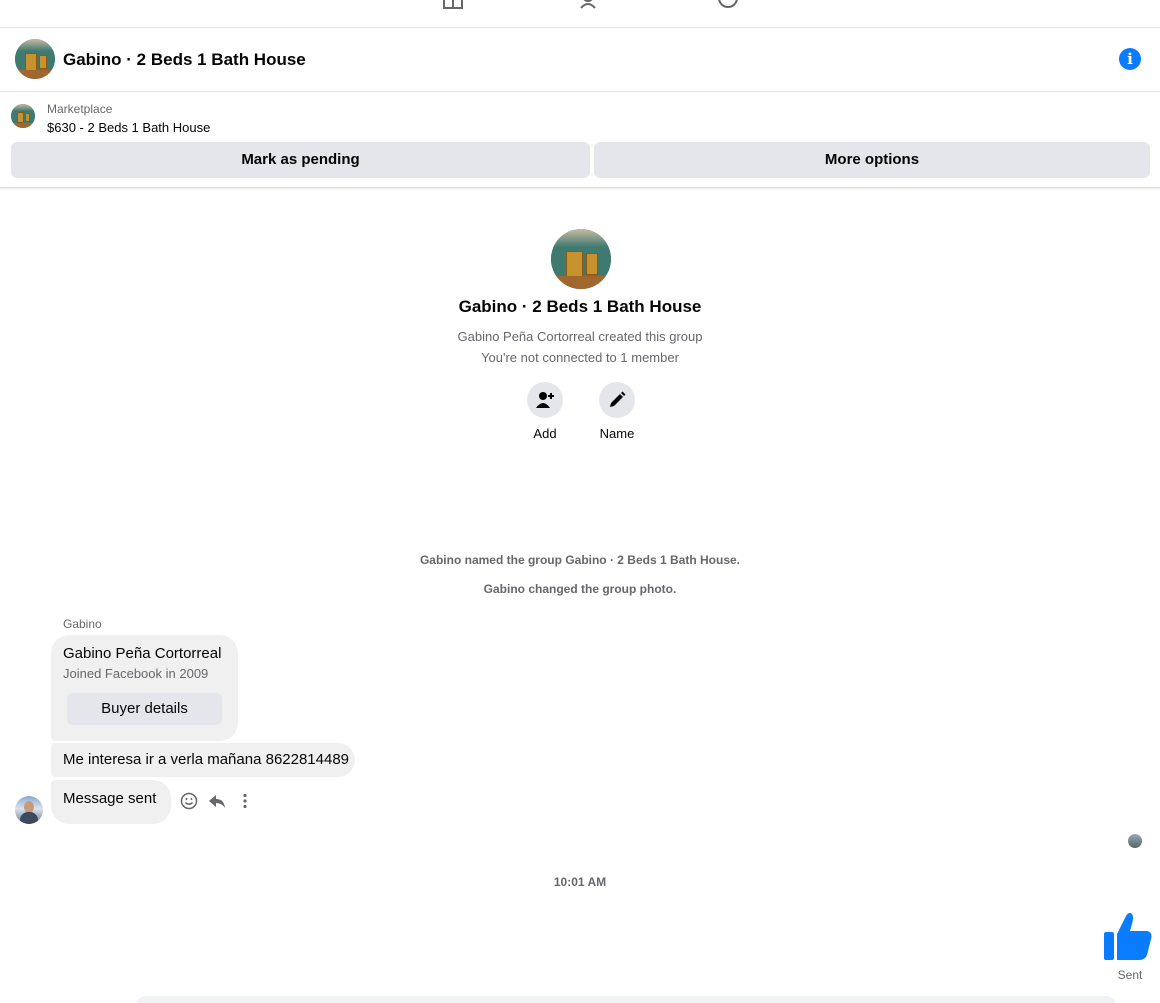 The height and width of the screenshot is (1003, 1160). I want to click on more-options-button: More options, so click(872, 160).